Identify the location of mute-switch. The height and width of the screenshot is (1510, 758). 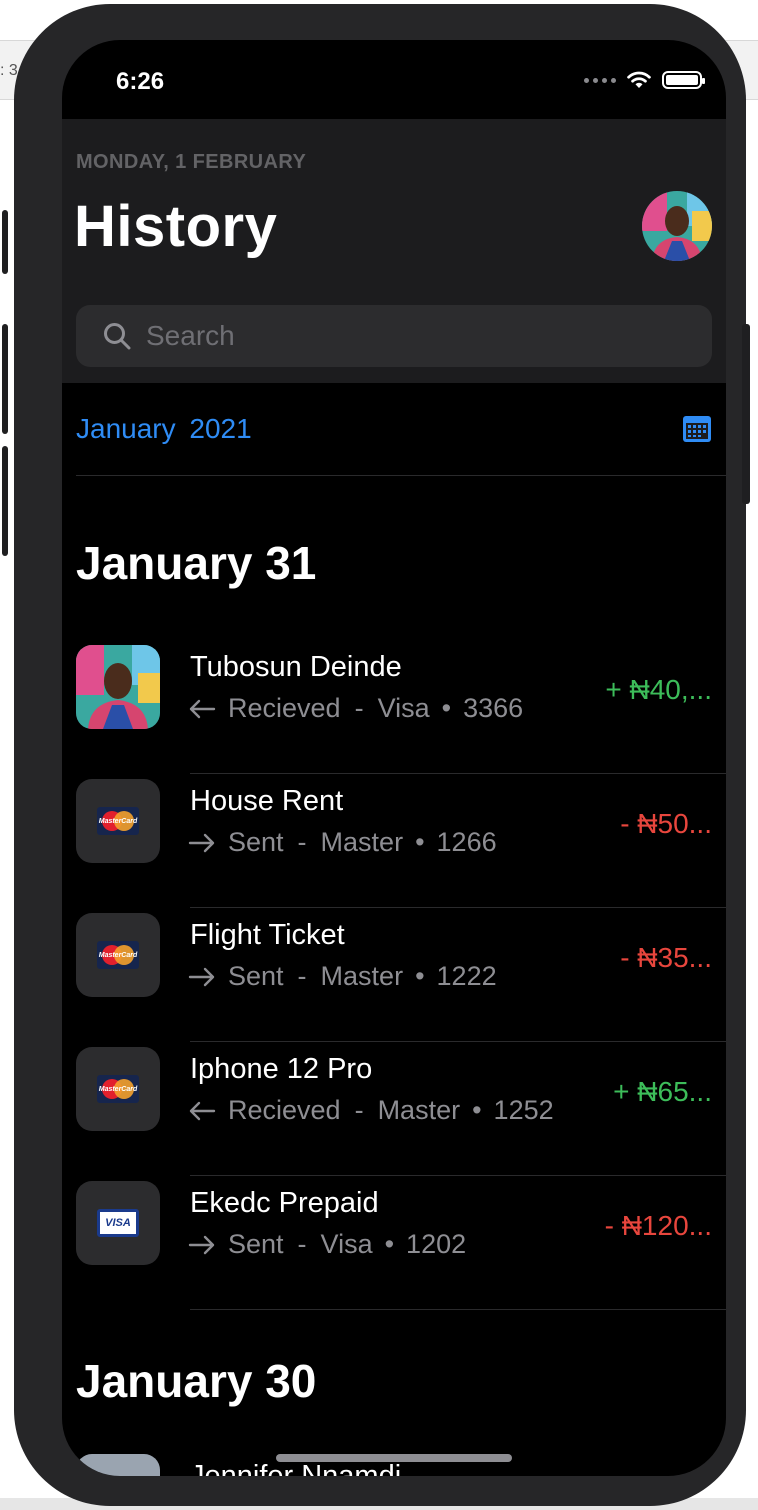
(5, 242).